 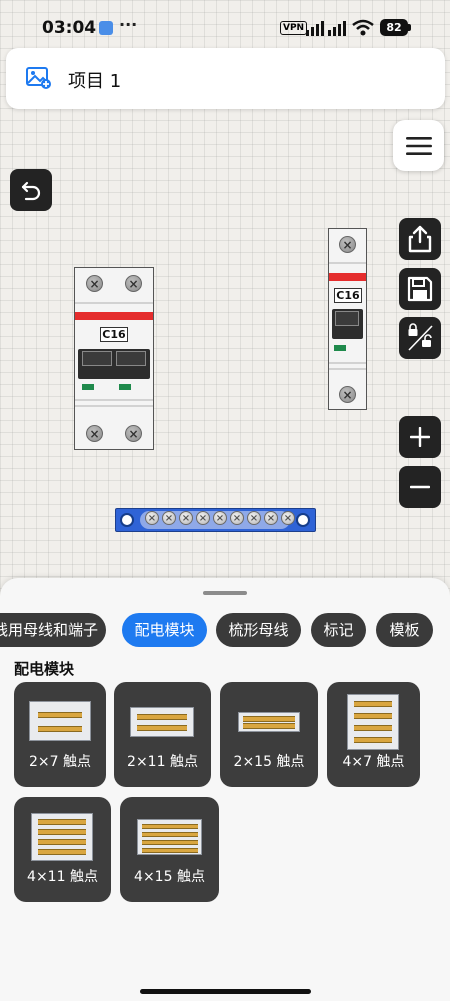 What do you see at coordinates (225, 78) in the screenshot?
I see `project-bar: 项目 1` at bounding box center [225, 78].